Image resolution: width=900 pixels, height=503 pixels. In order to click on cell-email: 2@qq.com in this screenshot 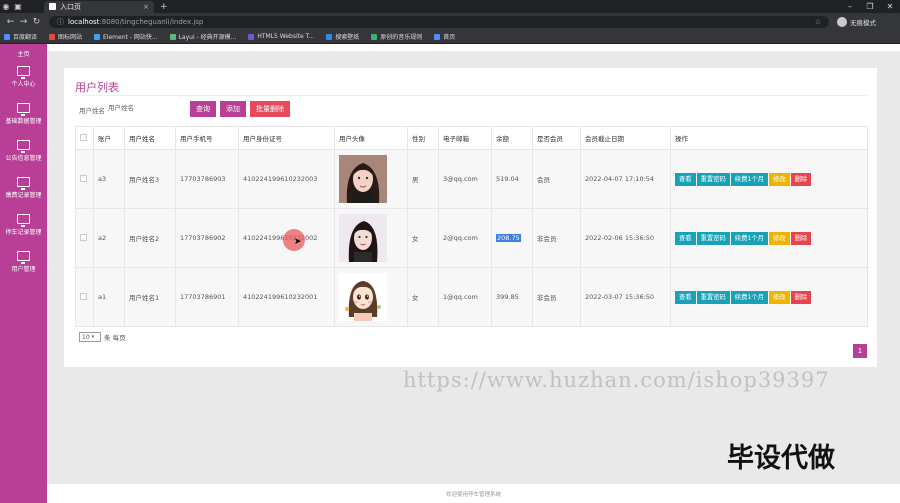, I will do `click(465, 238)`.